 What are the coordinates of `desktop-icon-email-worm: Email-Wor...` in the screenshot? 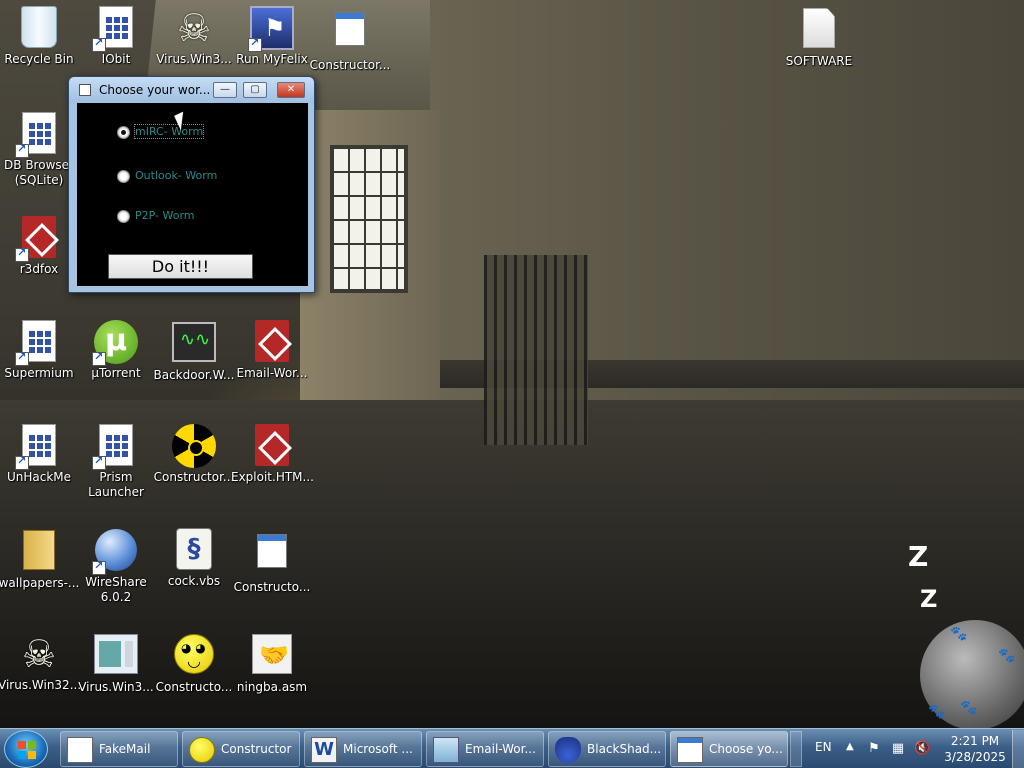 It's located at (272, 350).